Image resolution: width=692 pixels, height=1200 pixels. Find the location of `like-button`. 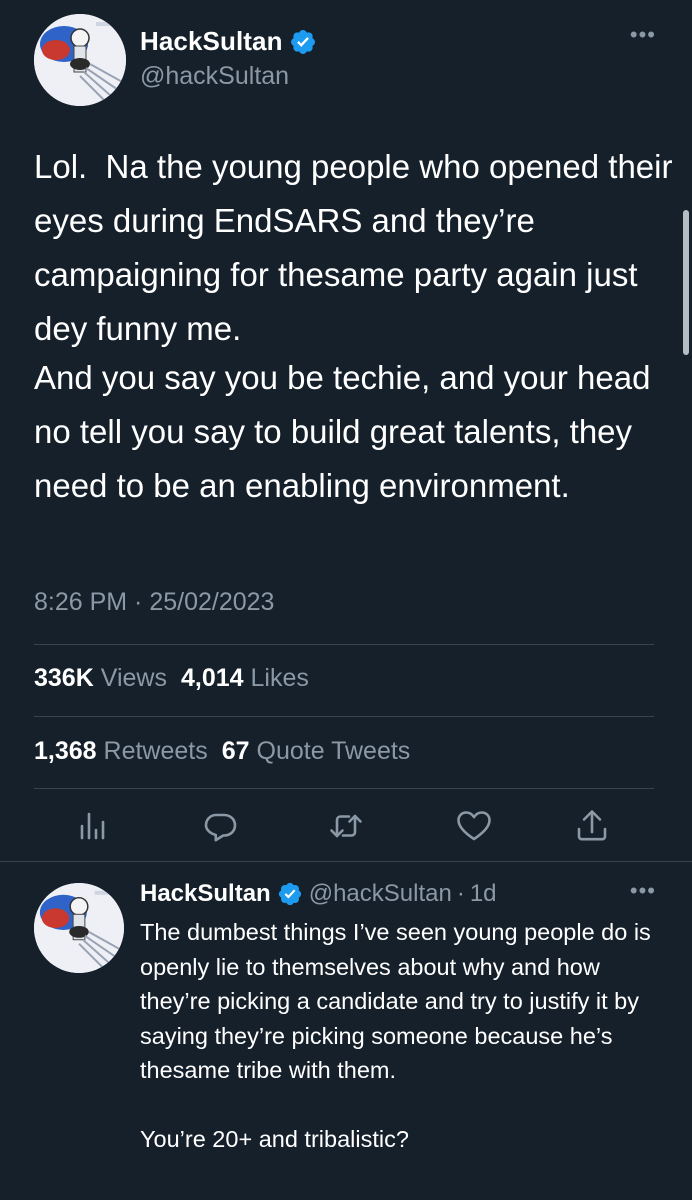

like-button is located at coordinates (474, 826).